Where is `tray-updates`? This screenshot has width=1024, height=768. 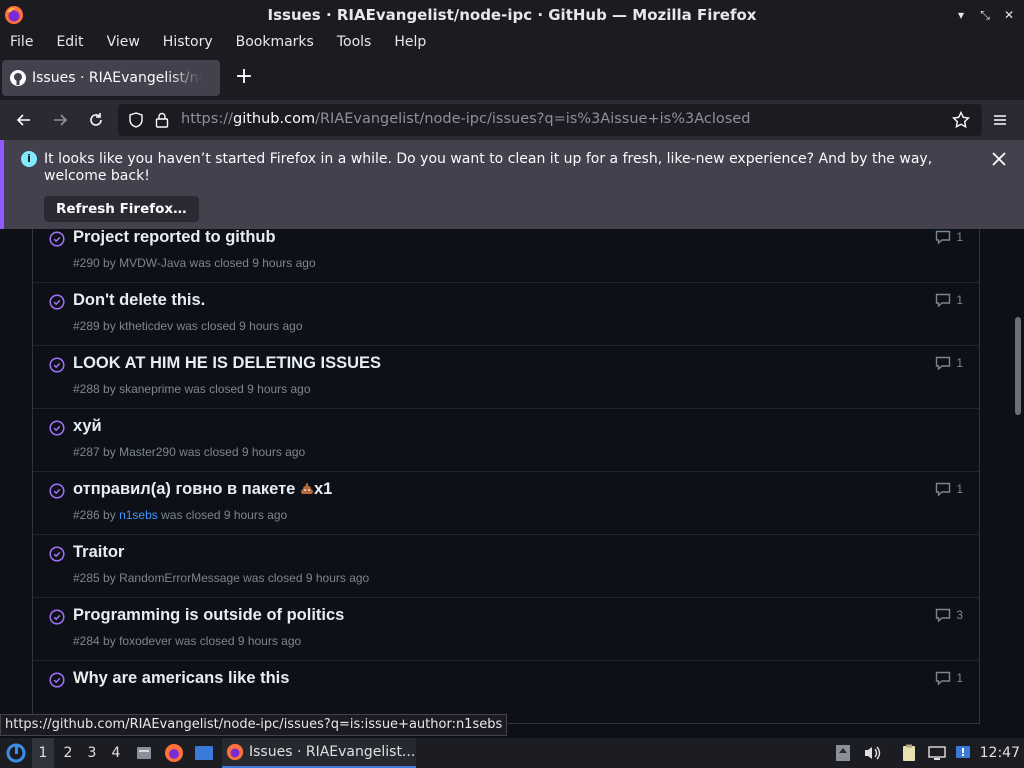 tray-updates is located at coordinates (843, 753).